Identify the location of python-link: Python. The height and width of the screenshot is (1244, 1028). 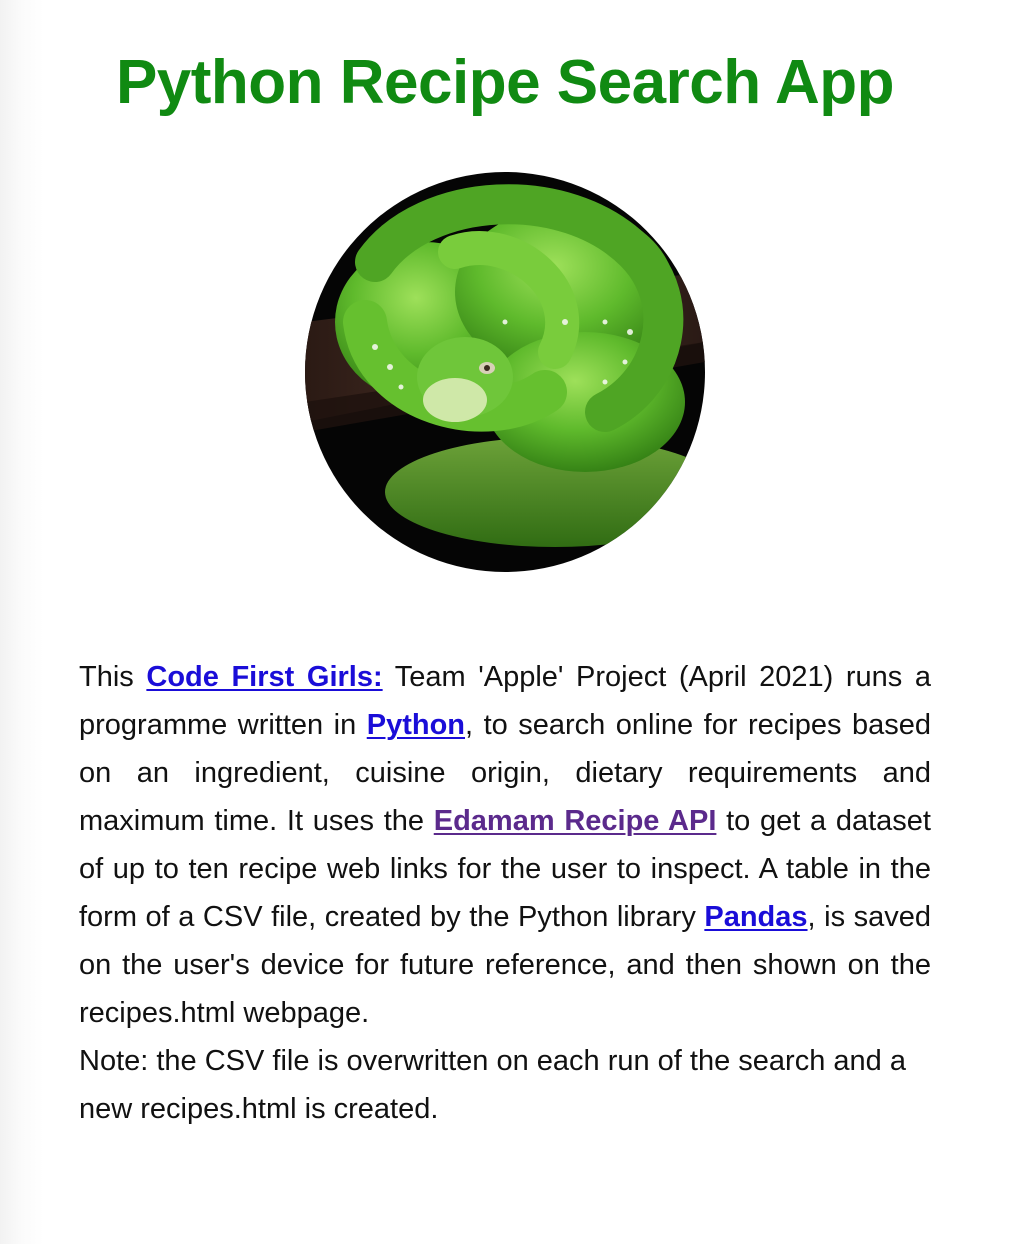
(416, 725).